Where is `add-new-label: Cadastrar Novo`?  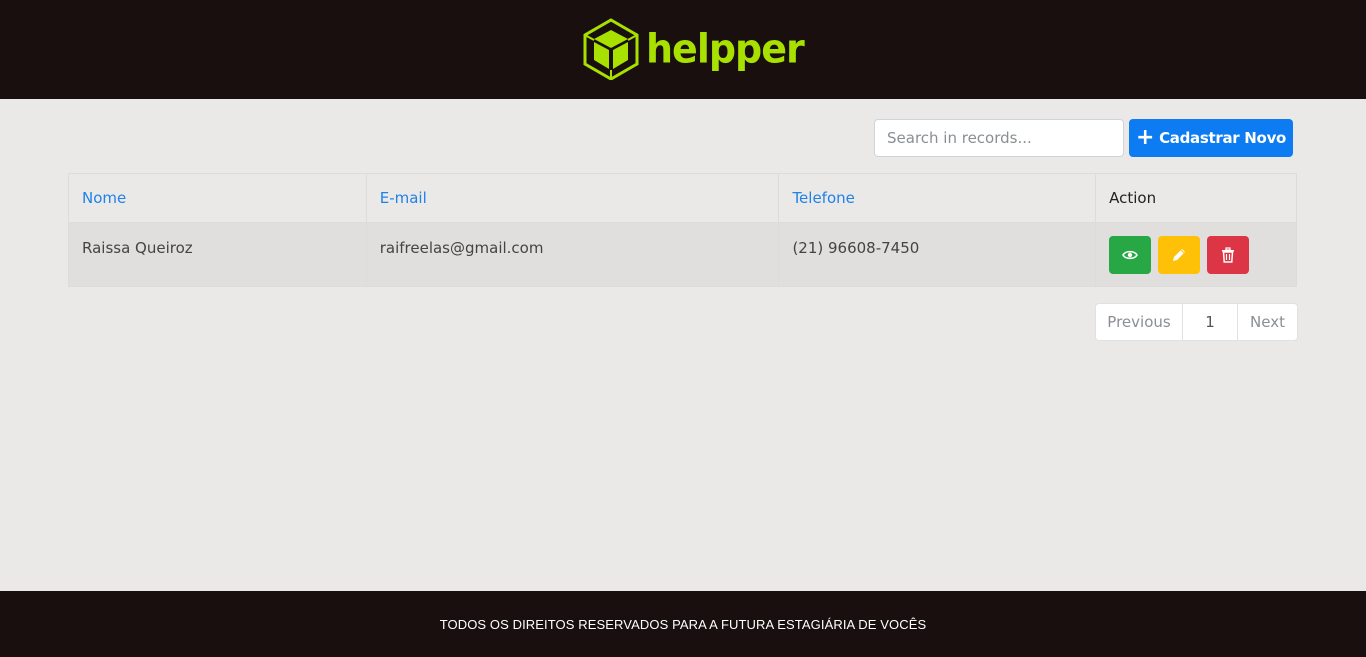
add-new-label: Cadastrar Novo is located at coordinates (1223, 138).